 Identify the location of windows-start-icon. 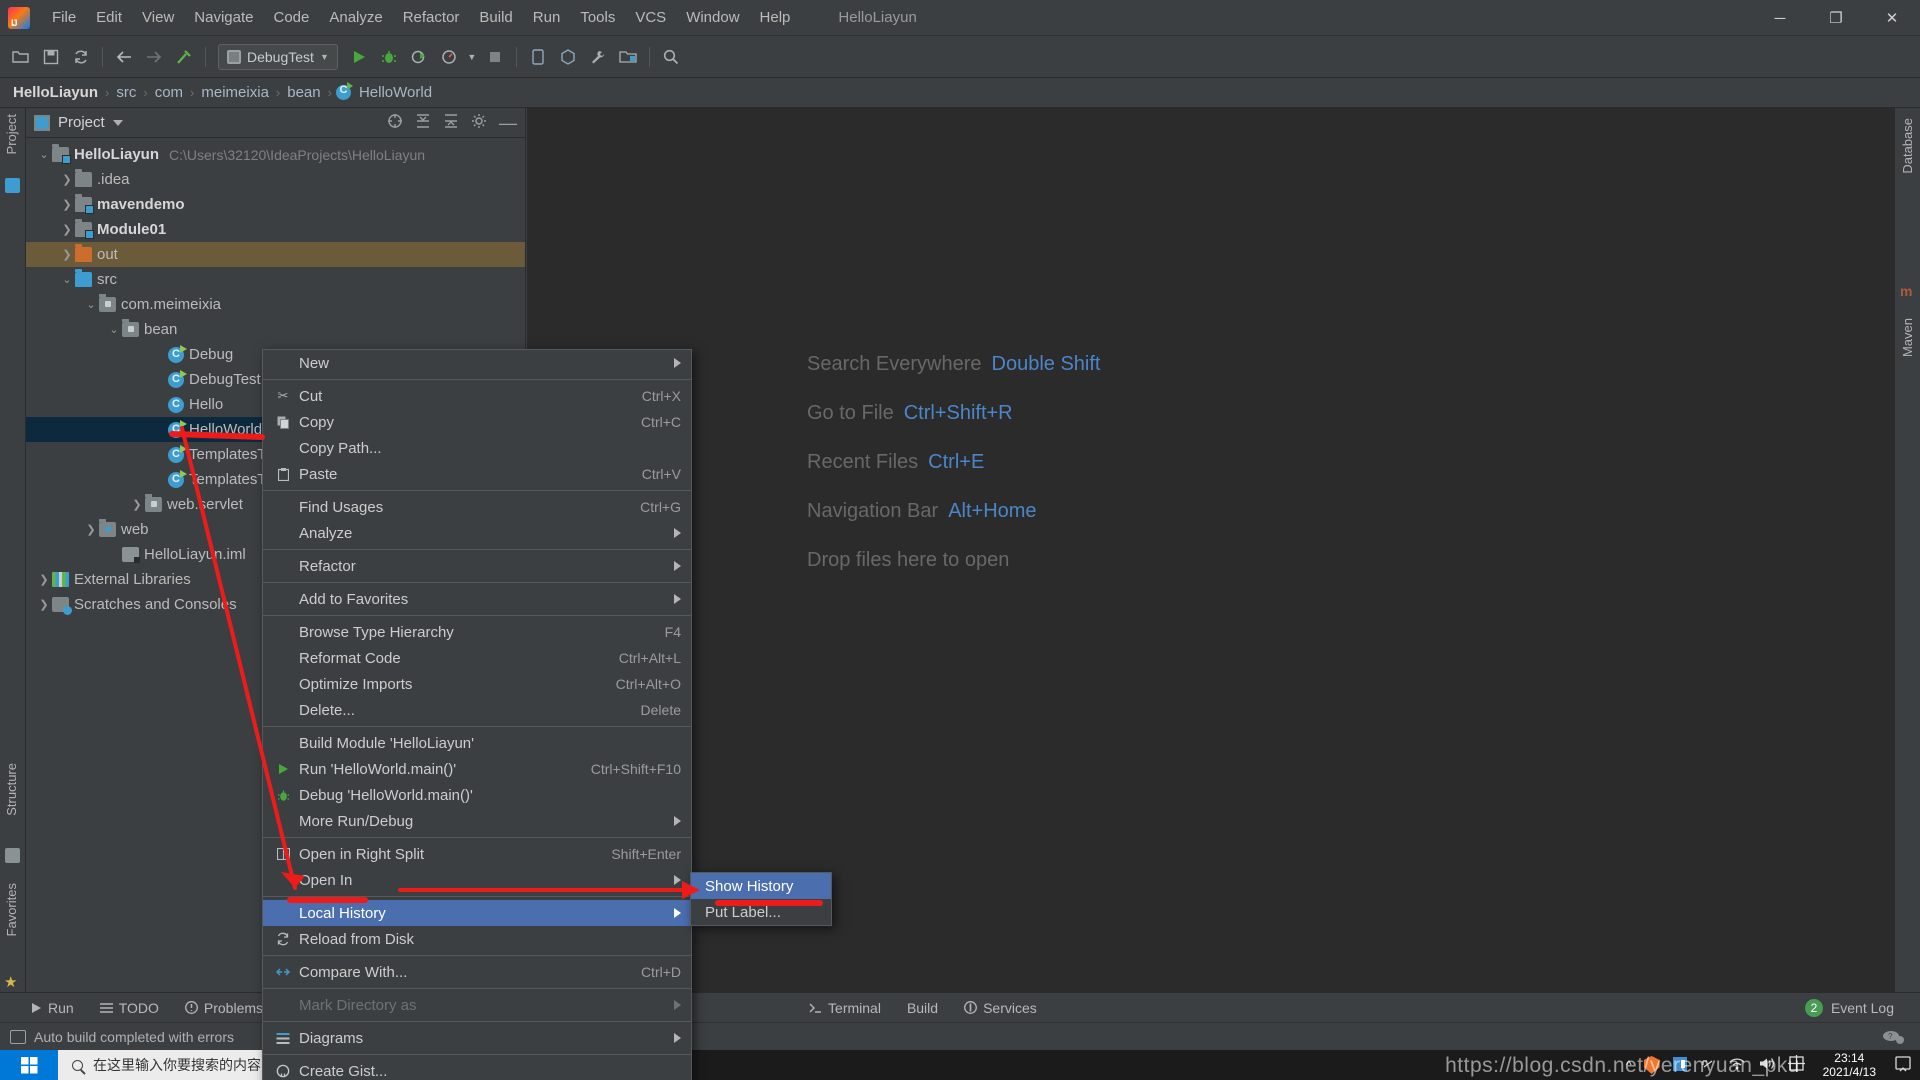
(29, 1065).